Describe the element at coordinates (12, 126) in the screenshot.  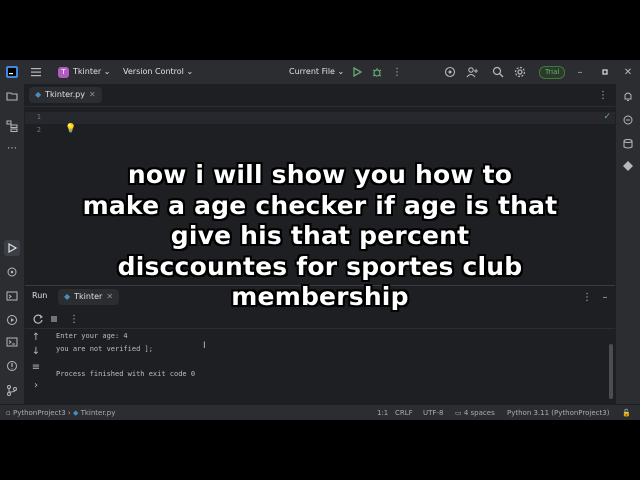
I see `structure-icon` at that location.